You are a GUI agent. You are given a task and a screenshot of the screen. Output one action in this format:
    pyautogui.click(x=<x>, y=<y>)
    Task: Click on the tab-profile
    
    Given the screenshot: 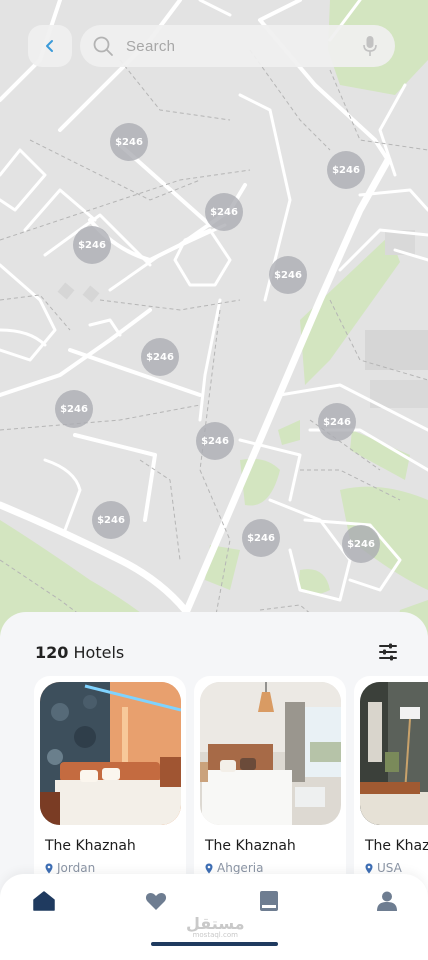 What is the action you would take?
    pyautogui.click(x=387, y=901)
    